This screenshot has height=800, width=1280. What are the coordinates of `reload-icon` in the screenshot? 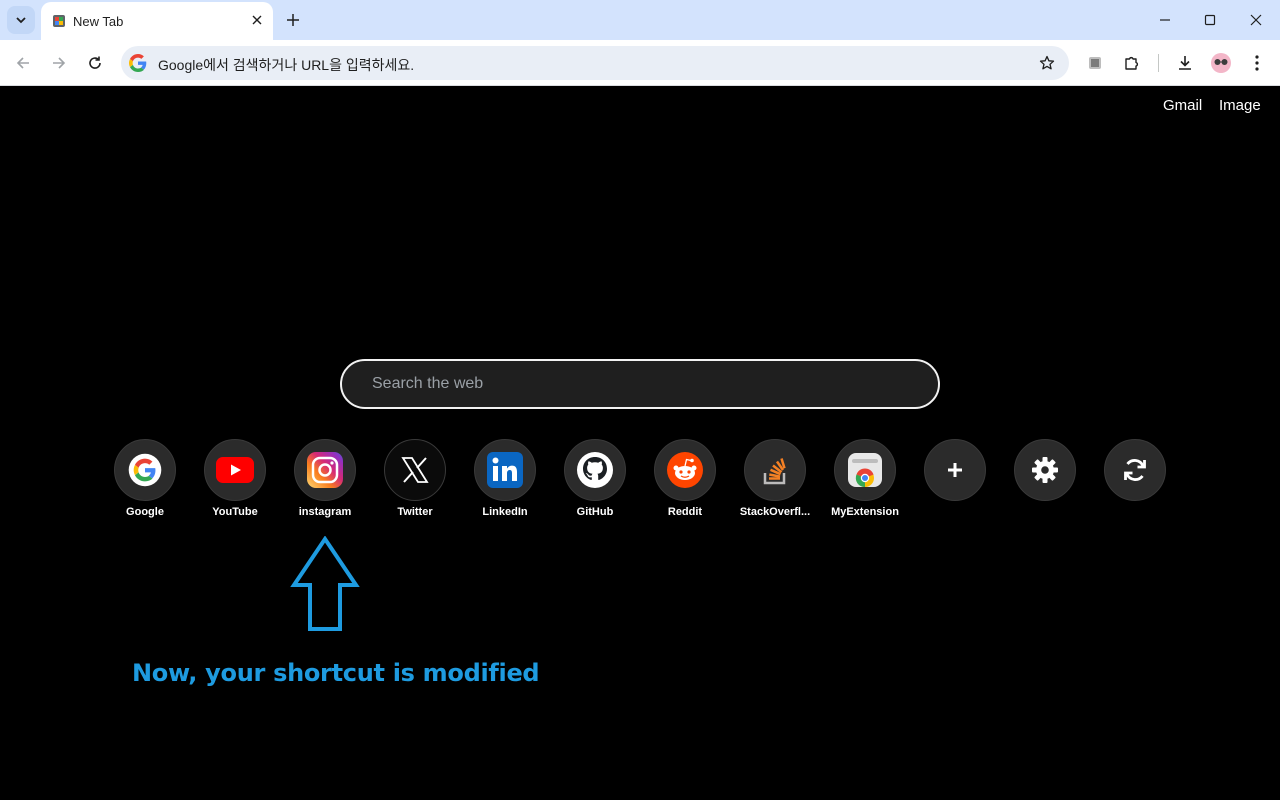 It's located at (95, 62).